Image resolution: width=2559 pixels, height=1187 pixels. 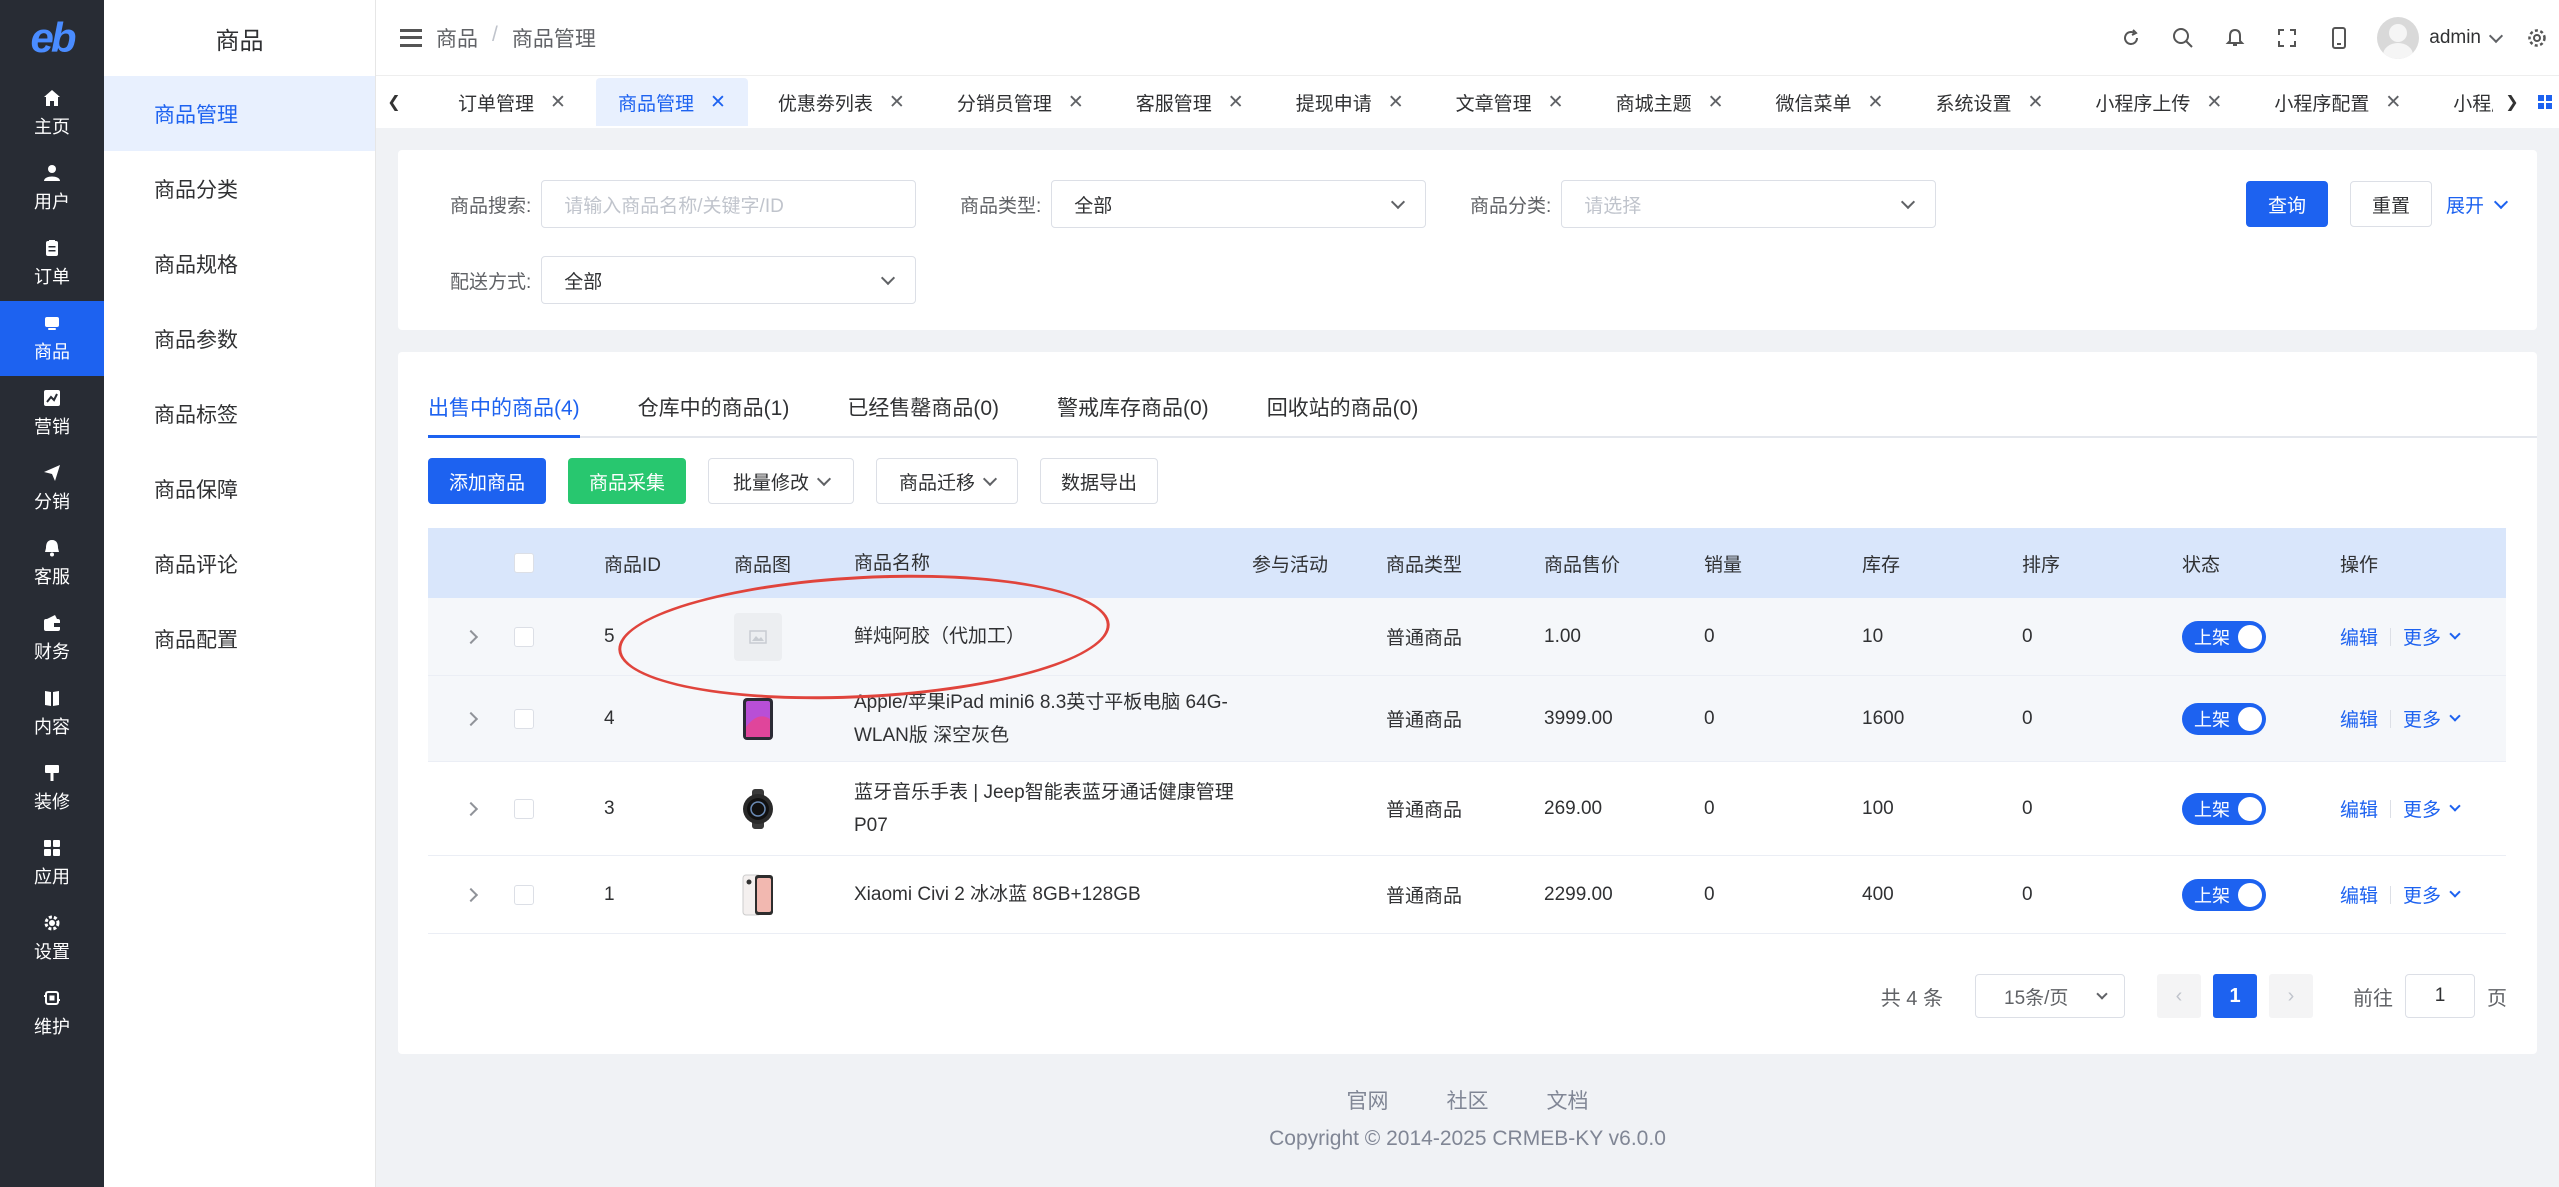 I want to click on prev-page-button: ‹, so click(x=2179, y=996).